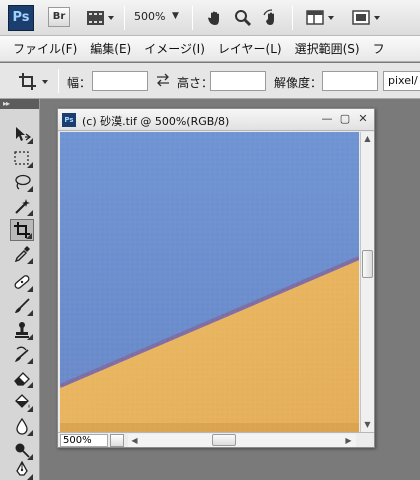 The height and width of the screenshot is (480, 420). Describe the element at coordinates (22, 306) in the screenshot. I see `brush-tool` at that location.